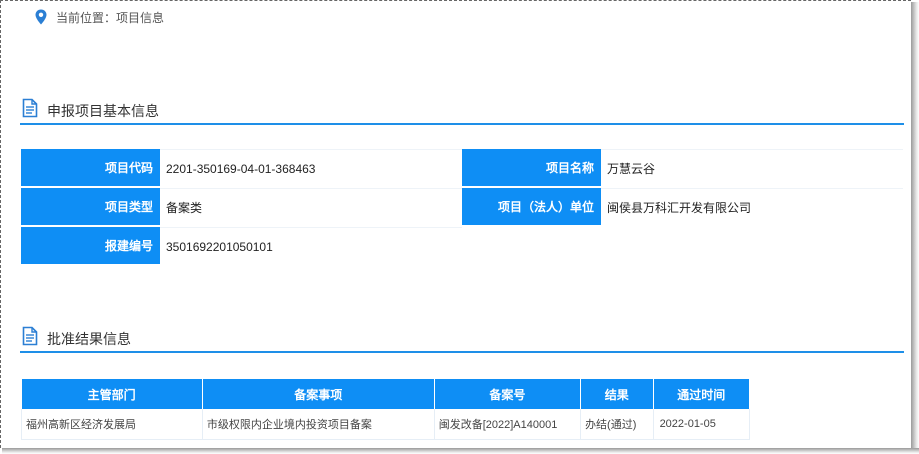  I want to click on breadcrumb-text: 当前位置：项目信息, so click(110, 17).